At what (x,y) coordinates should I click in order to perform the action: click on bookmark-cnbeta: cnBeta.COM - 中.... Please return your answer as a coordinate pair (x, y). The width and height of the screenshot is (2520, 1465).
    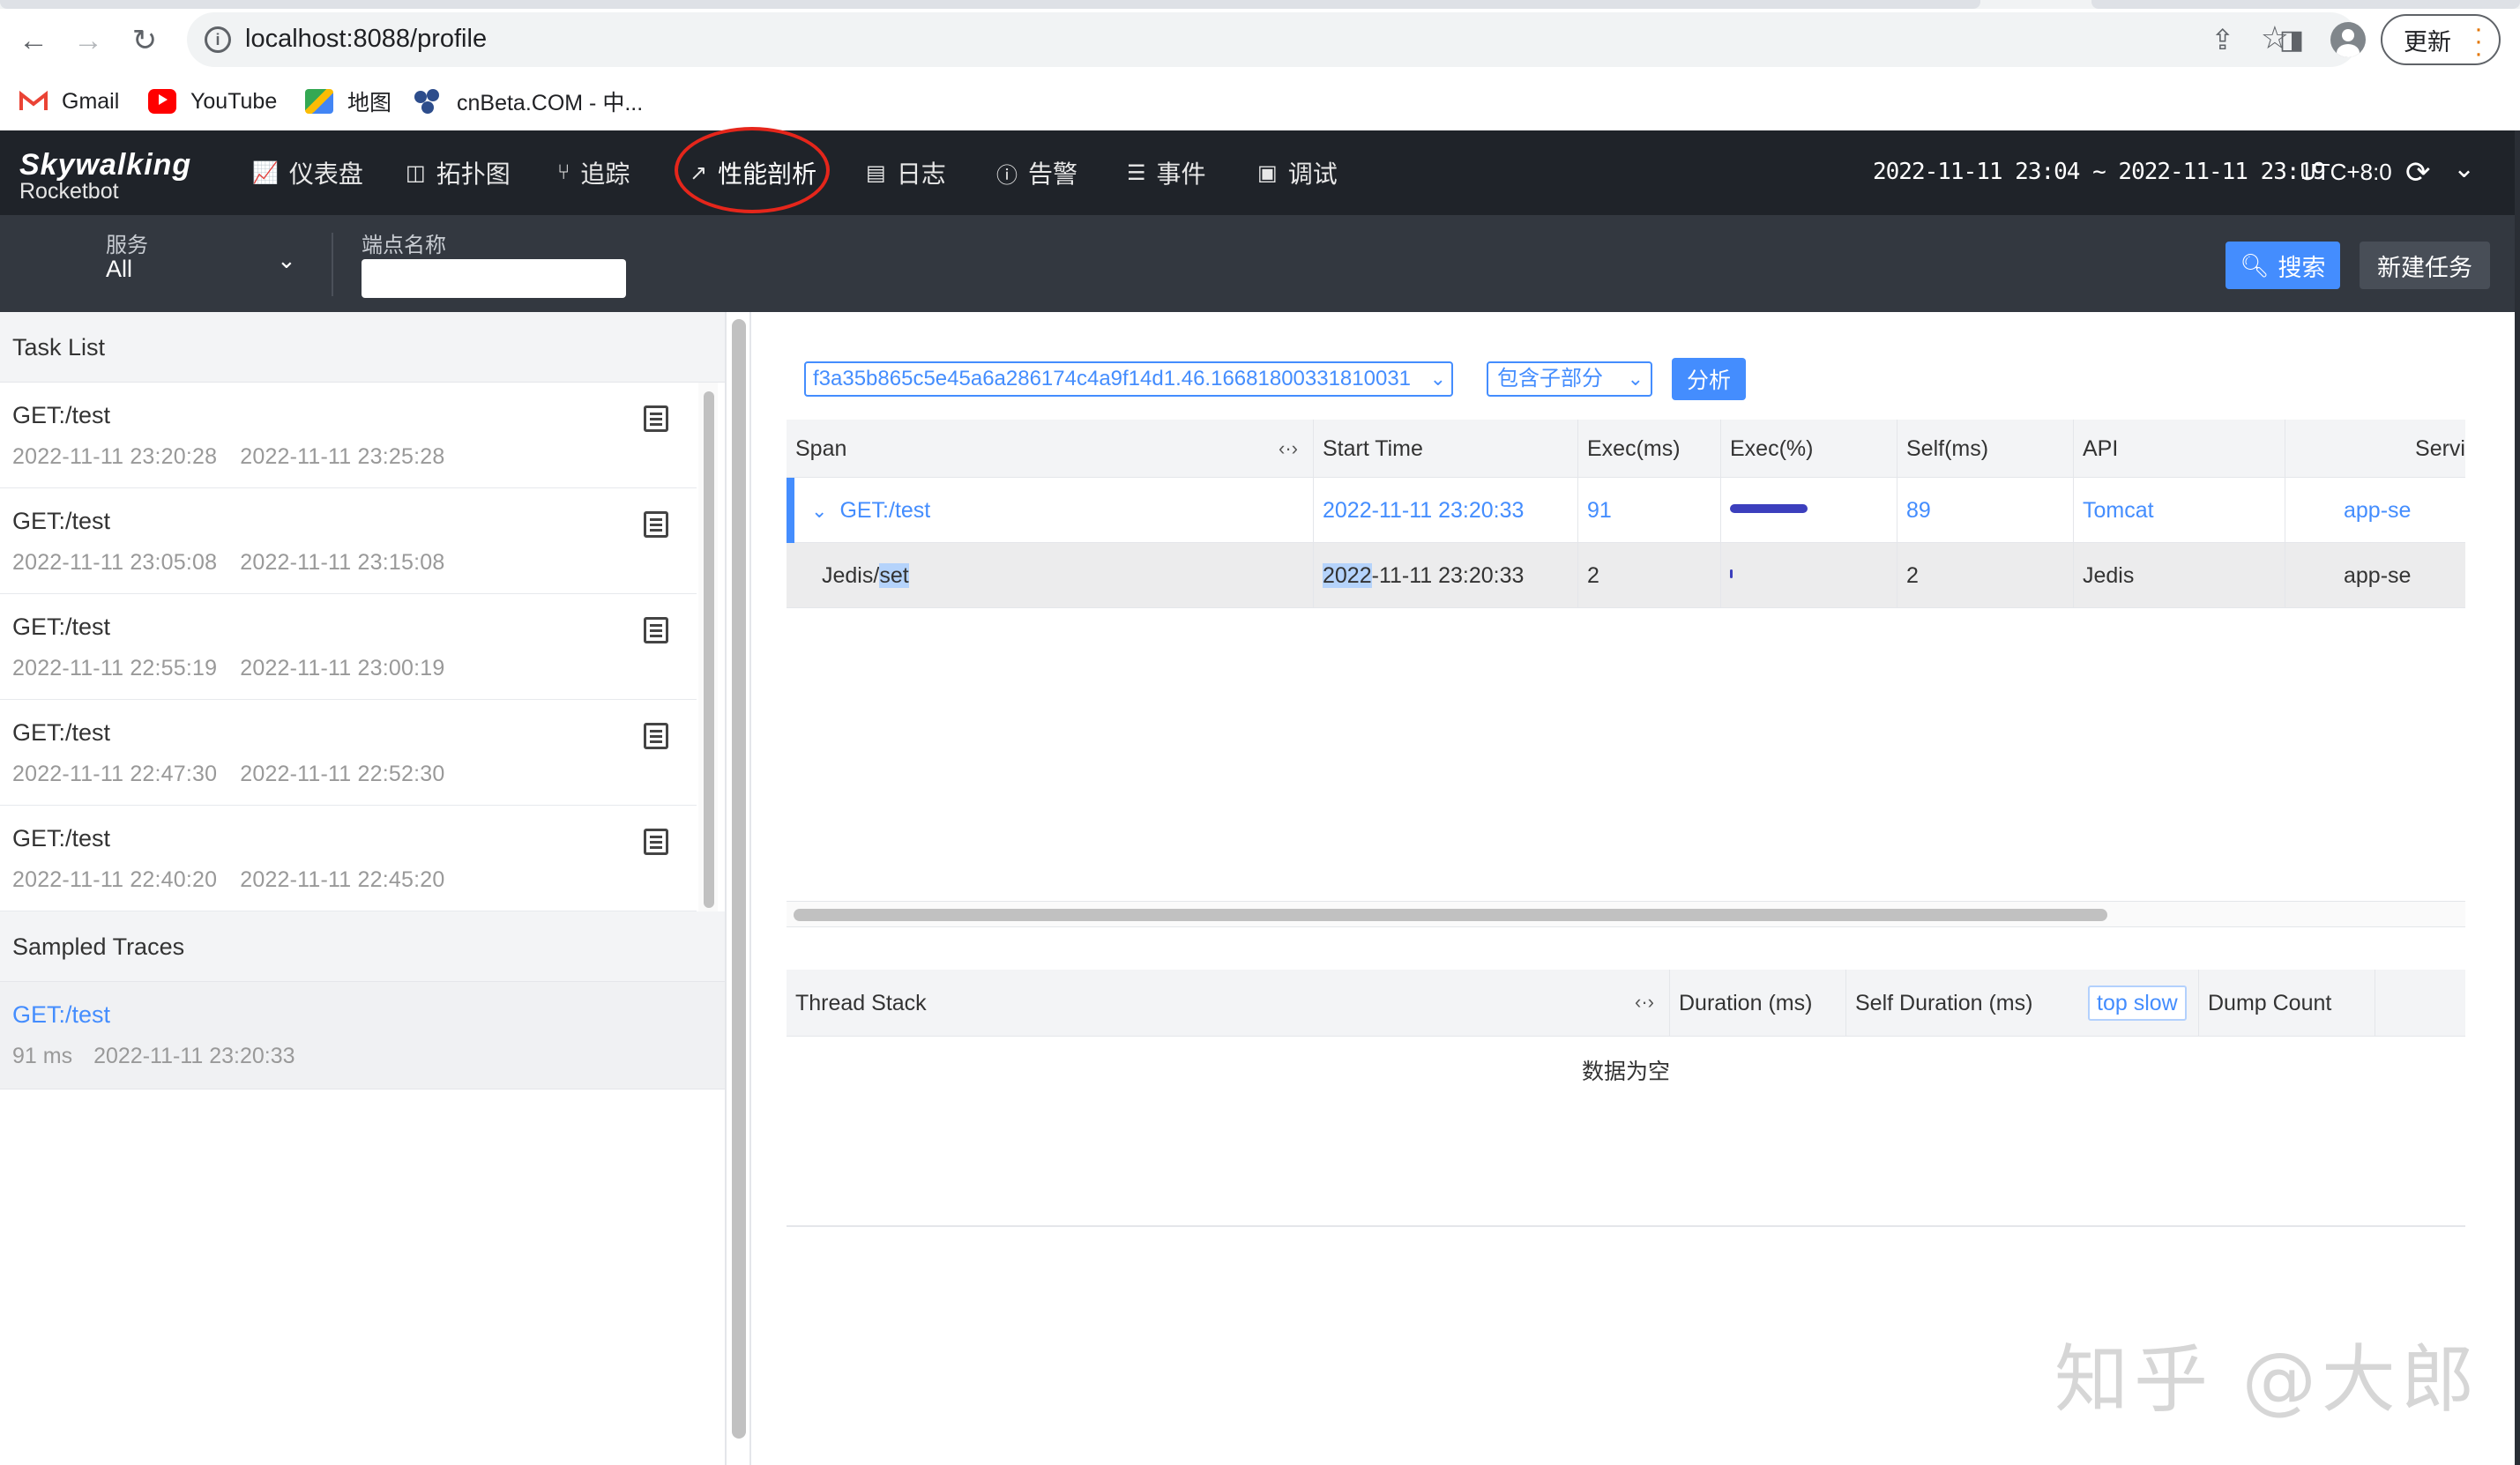
    Looking at the image, I should click on (528, 101).